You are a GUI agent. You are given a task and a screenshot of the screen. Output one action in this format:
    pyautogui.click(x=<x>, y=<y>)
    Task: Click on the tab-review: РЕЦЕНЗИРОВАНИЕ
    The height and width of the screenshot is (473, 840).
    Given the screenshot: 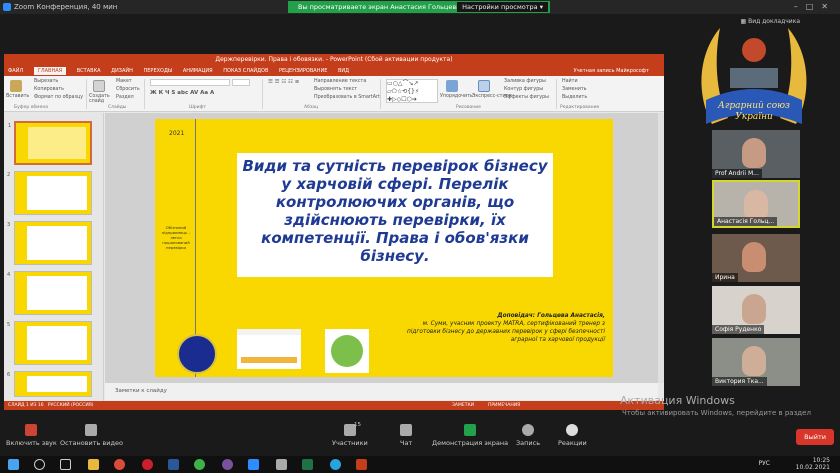 What is the action you would take?
    pyautogui.click(x=303, y=71)
    